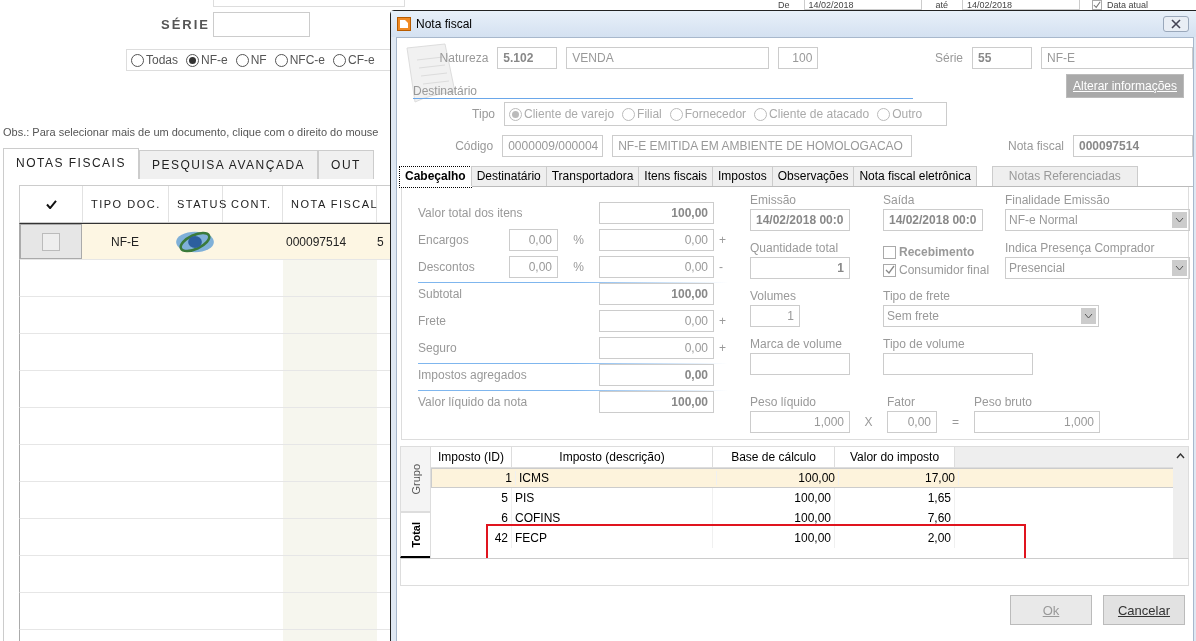 The height and width of the screenshot is (641, 1196). I want to click on codigo-label: Código, so click(474, 146).